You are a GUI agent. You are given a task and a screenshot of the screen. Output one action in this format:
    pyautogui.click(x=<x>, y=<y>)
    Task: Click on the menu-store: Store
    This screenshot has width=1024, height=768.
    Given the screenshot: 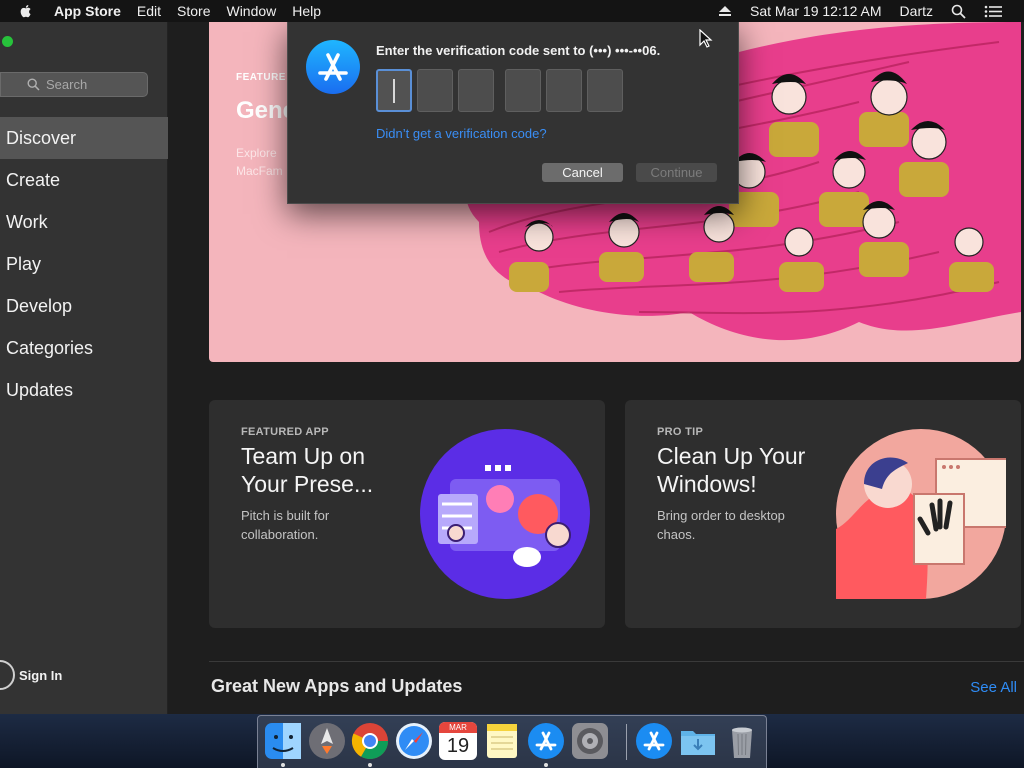 What is the action you would take?
    pyautogui.click(x=193, y=11)
    